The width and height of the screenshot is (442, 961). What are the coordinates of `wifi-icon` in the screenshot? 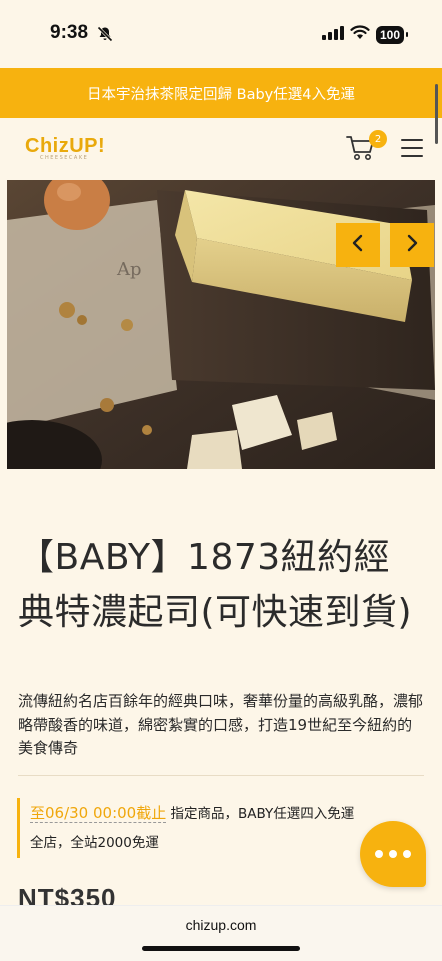 It's located at (360, 34).